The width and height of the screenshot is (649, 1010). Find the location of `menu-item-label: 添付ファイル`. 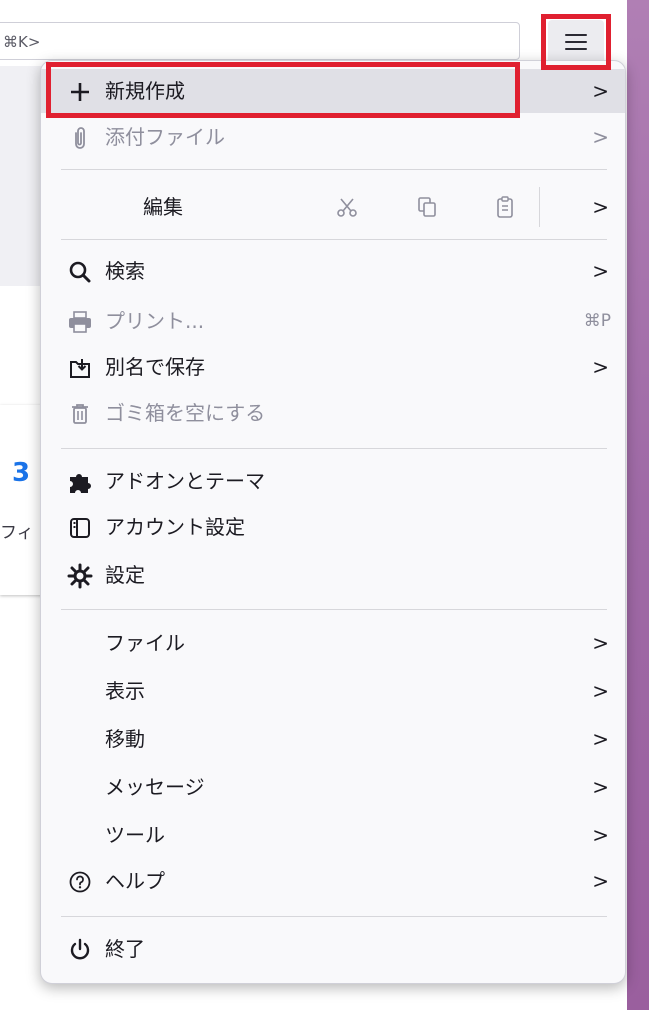

menu-item-label: 添付ファイル is located at coordinates (165, 137).